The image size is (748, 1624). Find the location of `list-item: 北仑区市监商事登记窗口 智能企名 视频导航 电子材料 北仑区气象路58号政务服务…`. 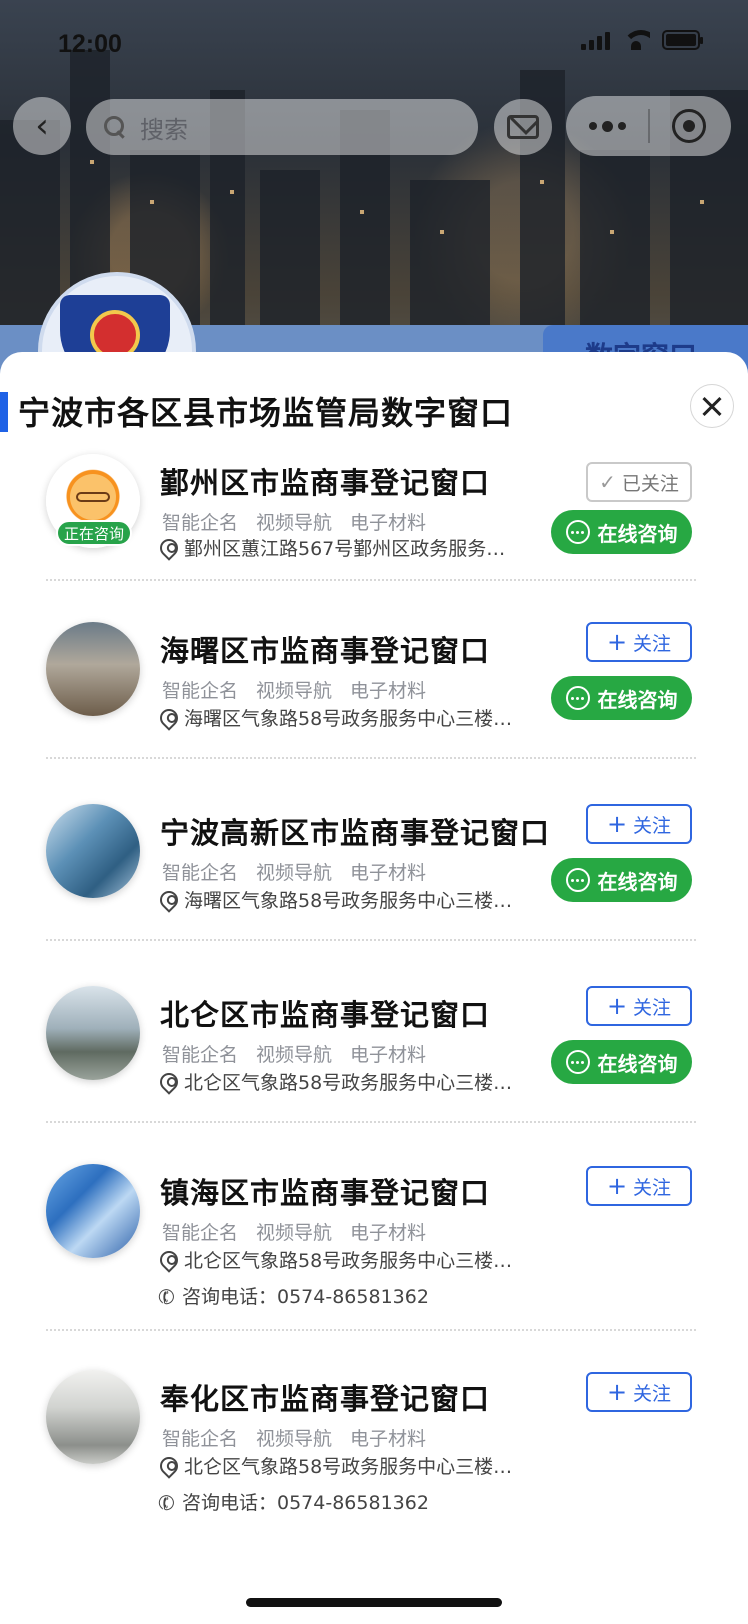

list-item: 北仑区市监商事登记窗口 智能企名 视频导航 电子材料 北仑区气象路58号政务服务… is located at coordinates (371, 1051).